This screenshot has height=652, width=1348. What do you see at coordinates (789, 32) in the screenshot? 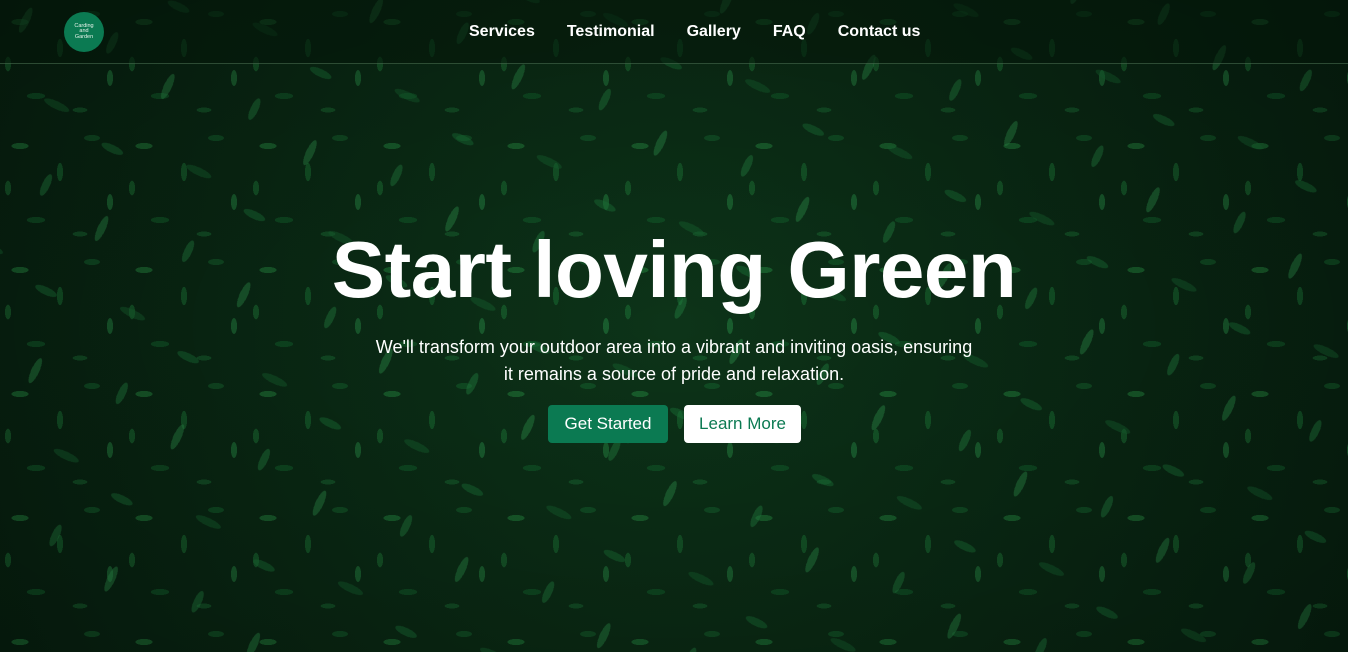
I see `nav-item-faq: FAQ` at bounding box center [789, 32].